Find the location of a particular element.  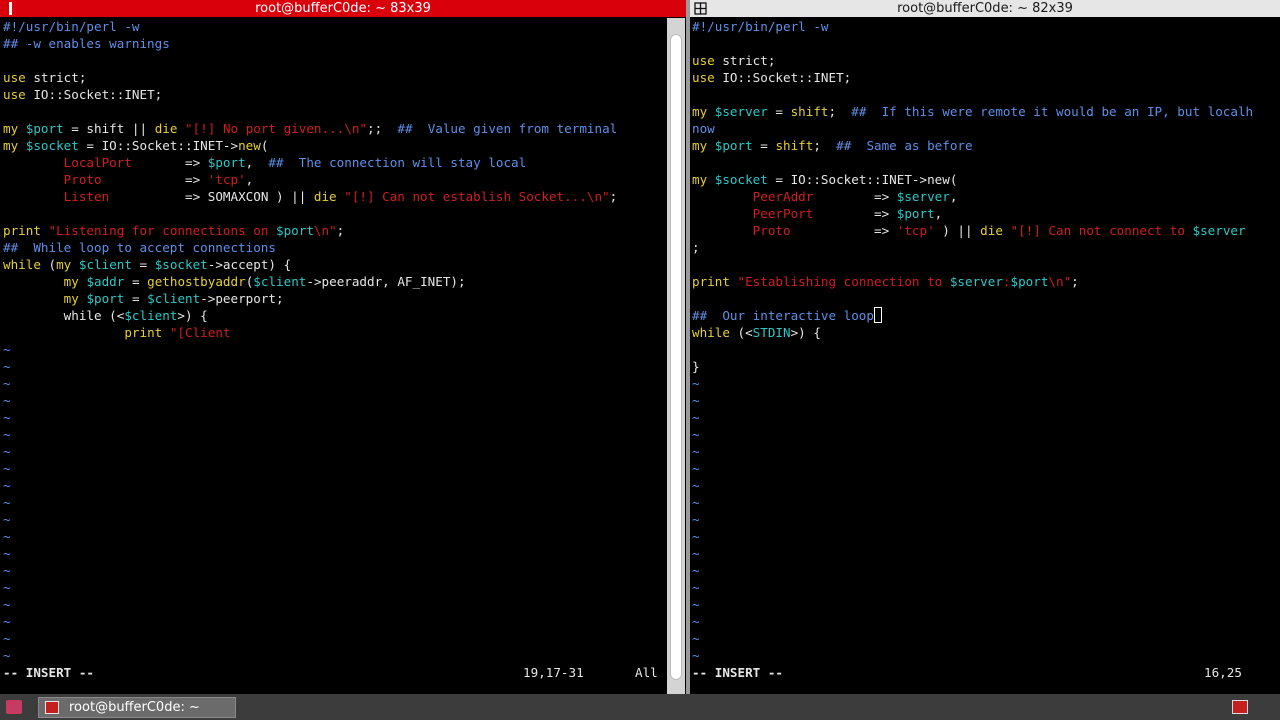

code-token: $addr is located at coordinates (105, 281).